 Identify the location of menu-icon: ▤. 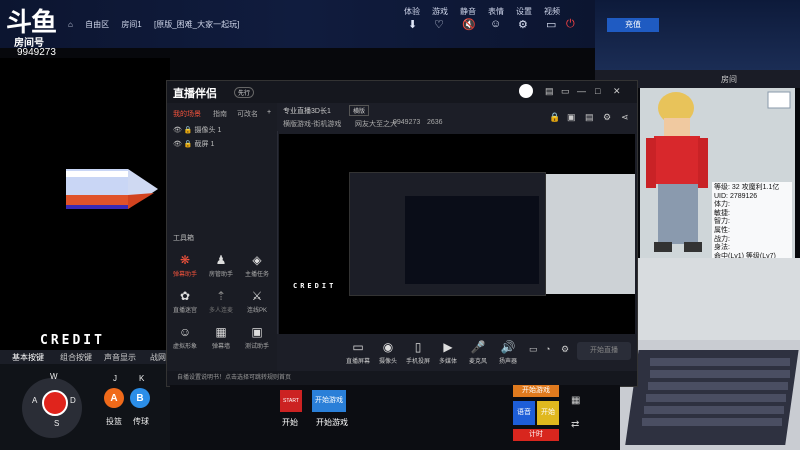
(549, 91).